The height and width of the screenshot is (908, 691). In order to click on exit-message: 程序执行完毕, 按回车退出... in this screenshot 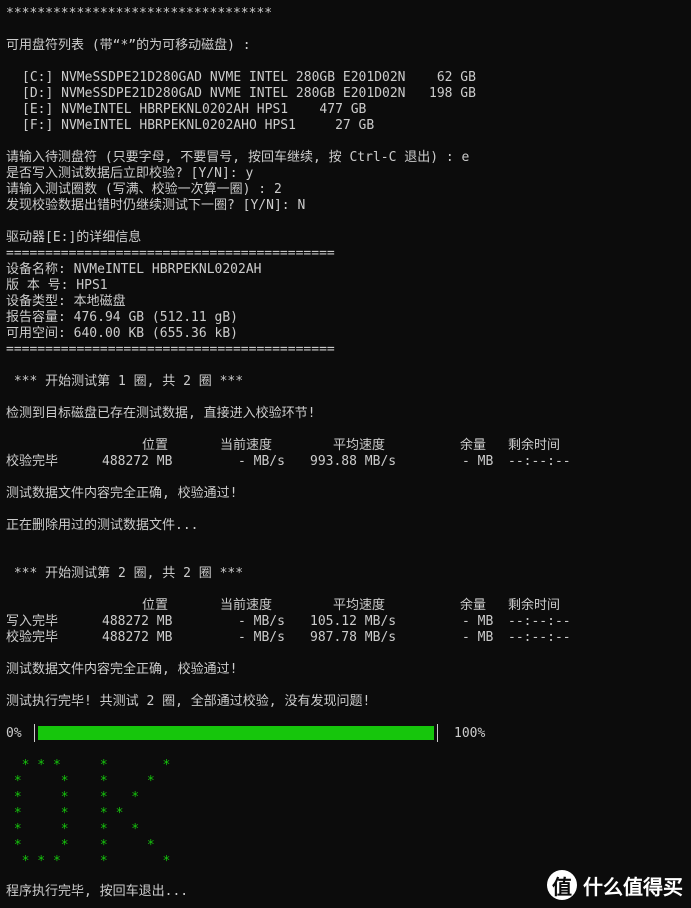, I will do `click(97, 891)`.